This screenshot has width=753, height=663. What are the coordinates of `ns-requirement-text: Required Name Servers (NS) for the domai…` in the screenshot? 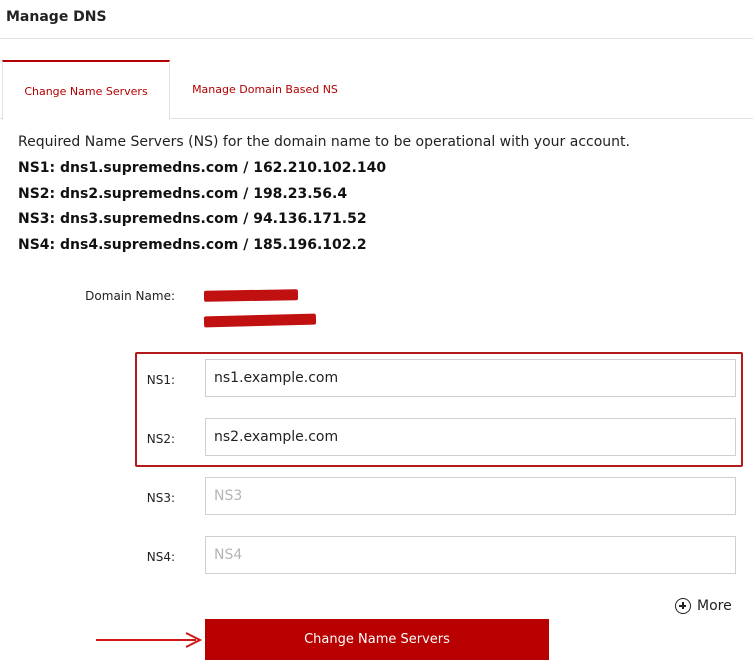 It's located at (324, 142).